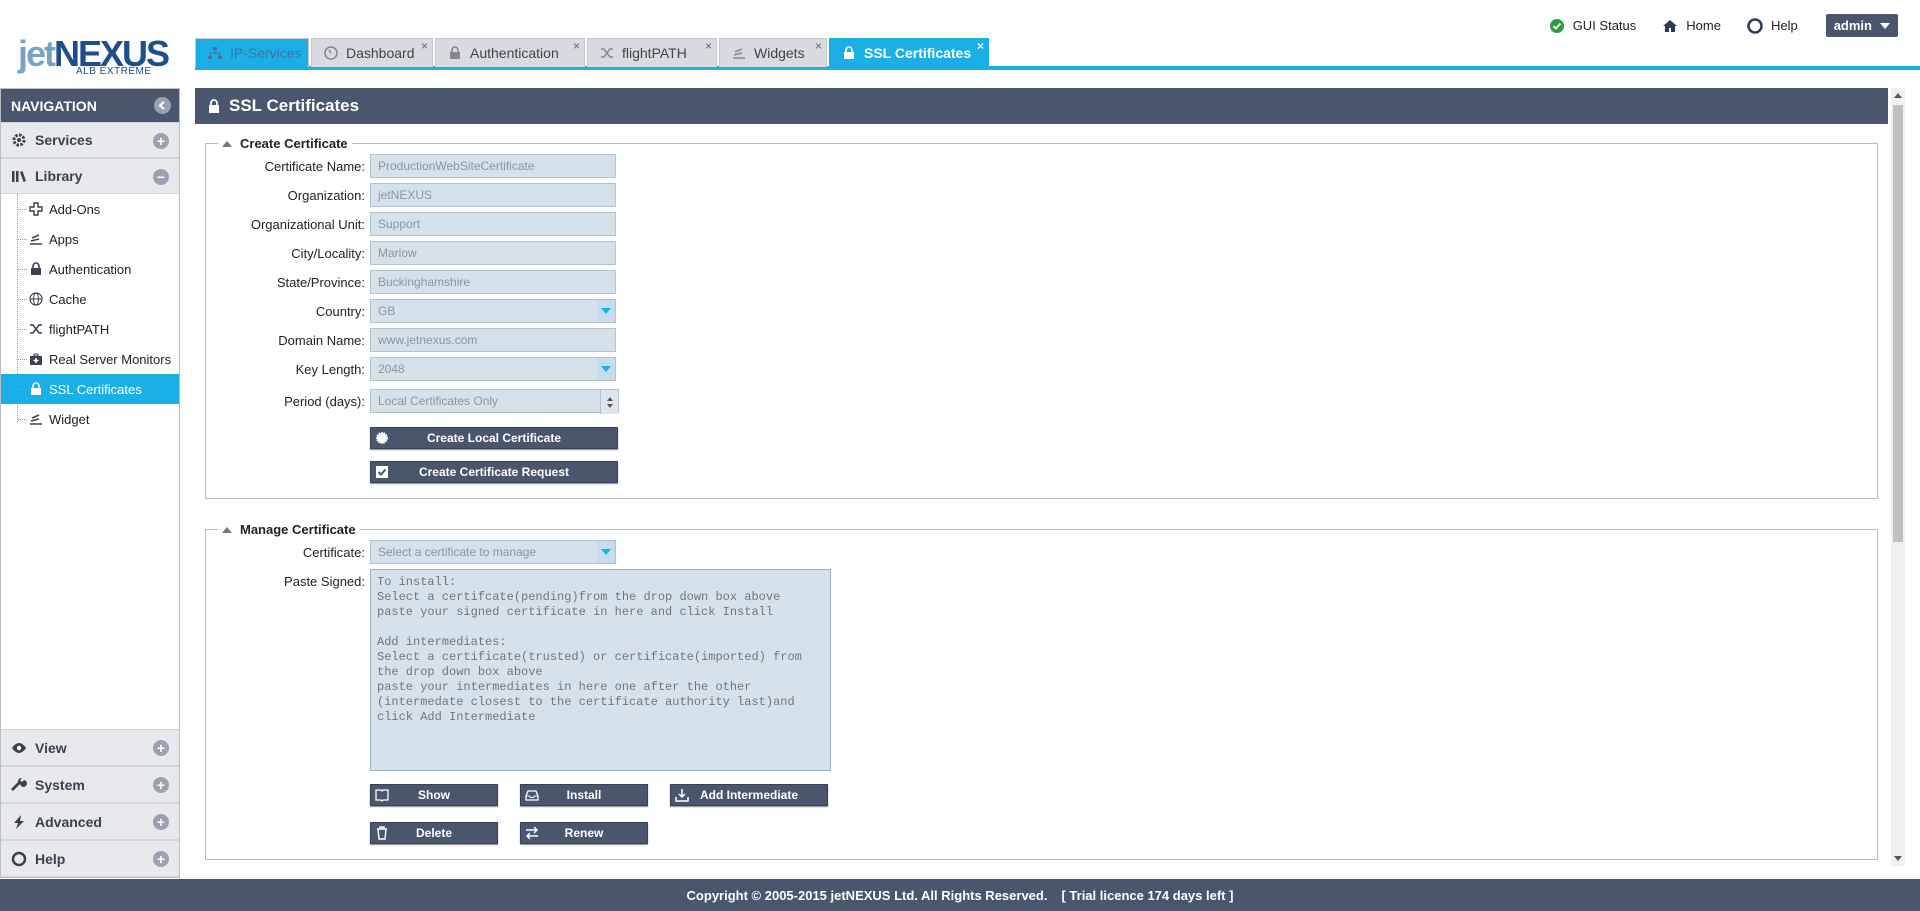 This screenshot has height=911, width=1920. What do you see at coordinates (457, 552) in the screenshot?
I see `certificate-select-placeholder: Select a certificate to manage` at bounding box center [457, 552].